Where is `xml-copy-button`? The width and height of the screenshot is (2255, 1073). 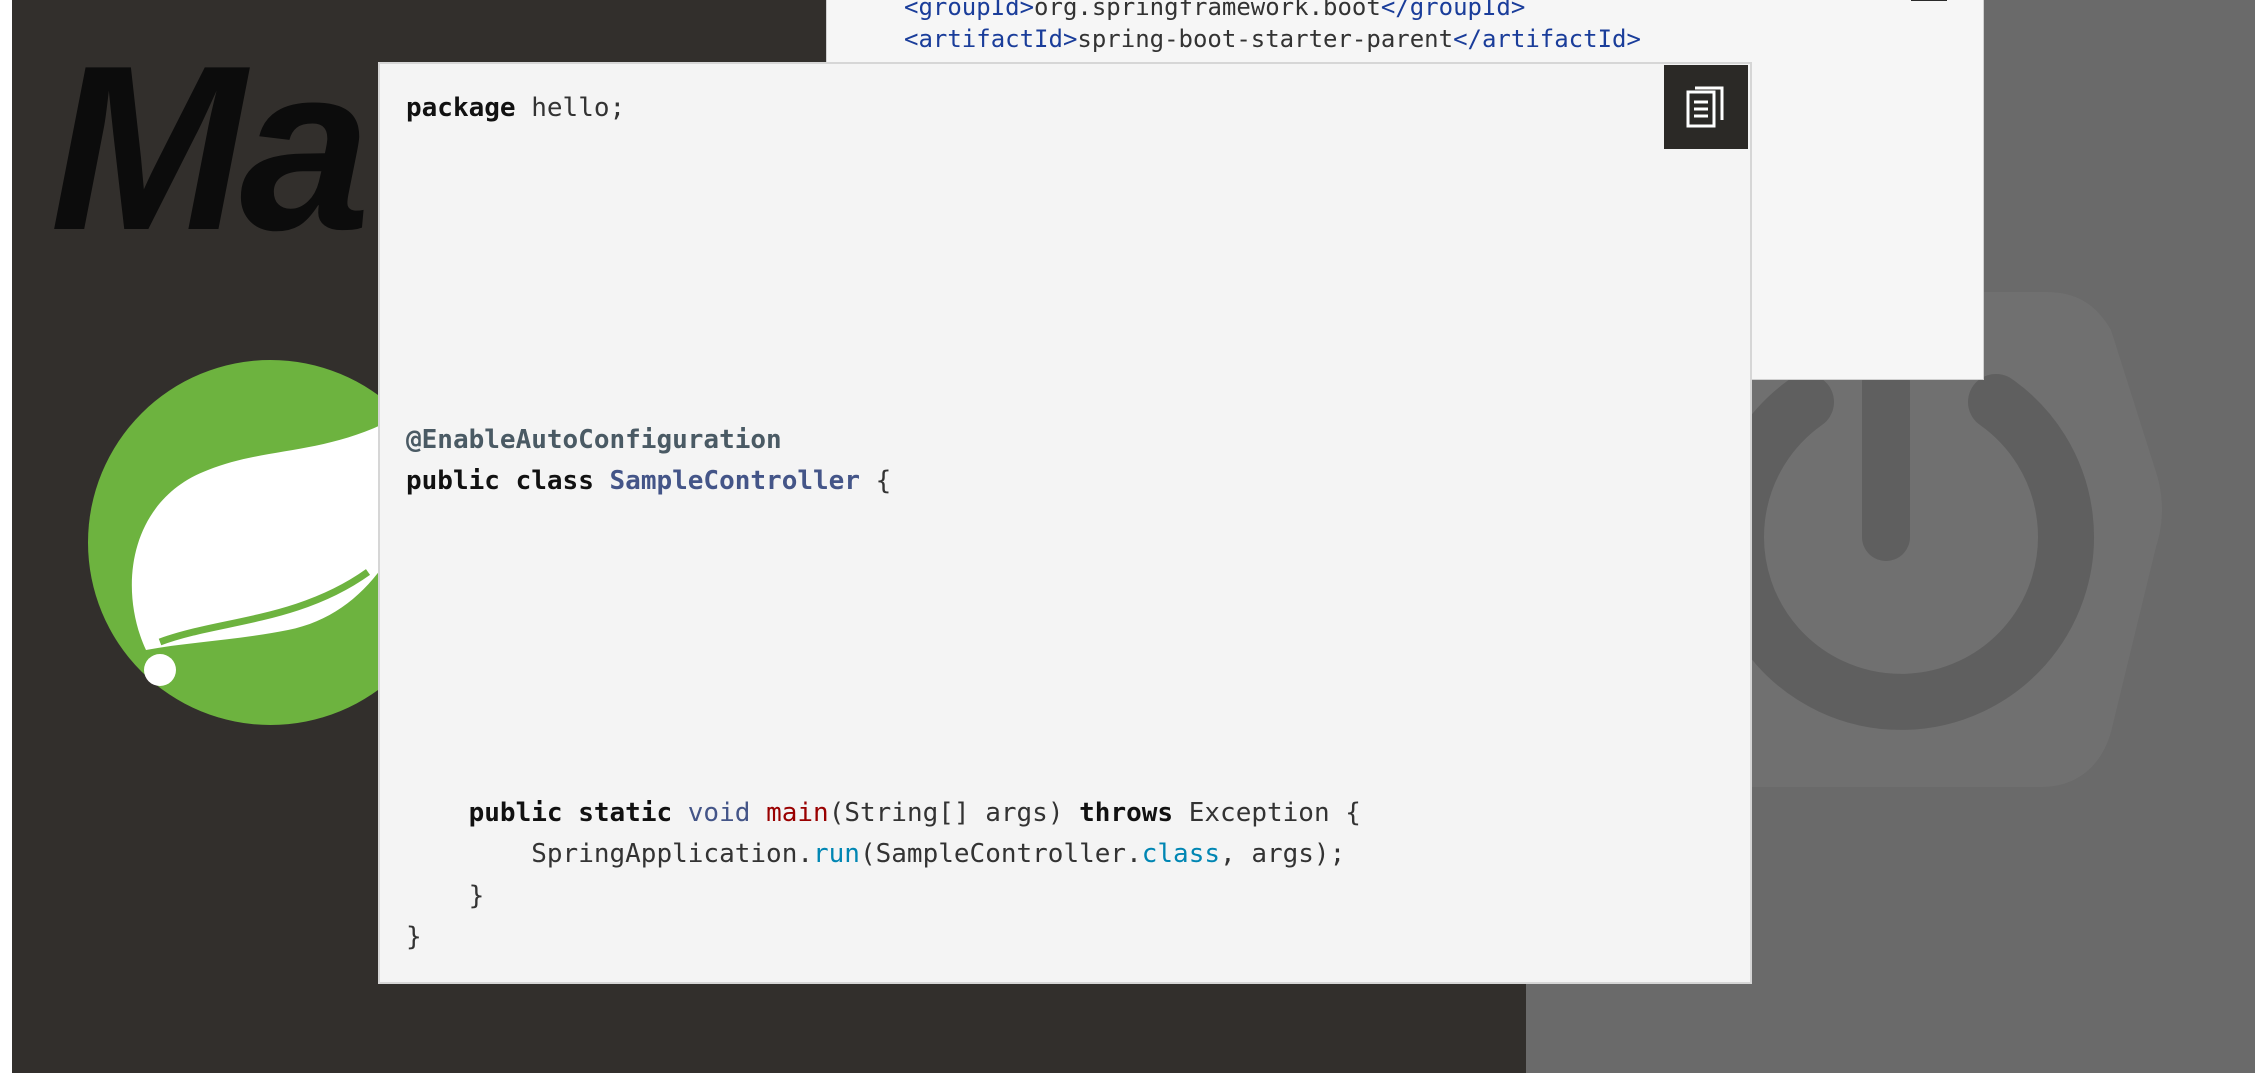 xml-copy-button is located at coordinates (1929, 0).